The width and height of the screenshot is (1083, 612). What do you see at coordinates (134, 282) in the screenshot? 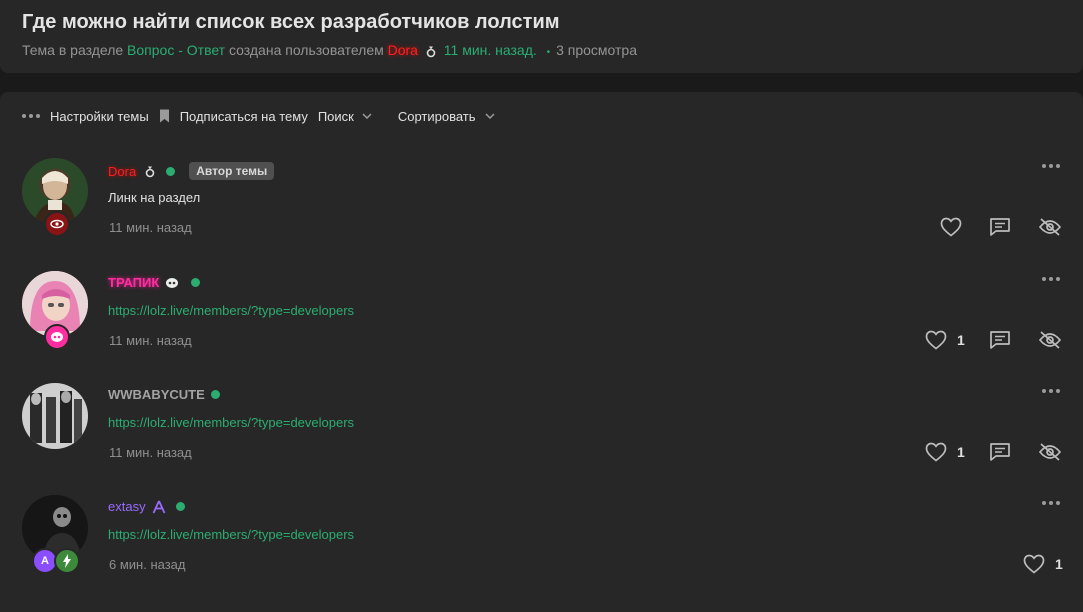
I see `post-author-name: ТРАПИК` at bounding box center [134, 282].